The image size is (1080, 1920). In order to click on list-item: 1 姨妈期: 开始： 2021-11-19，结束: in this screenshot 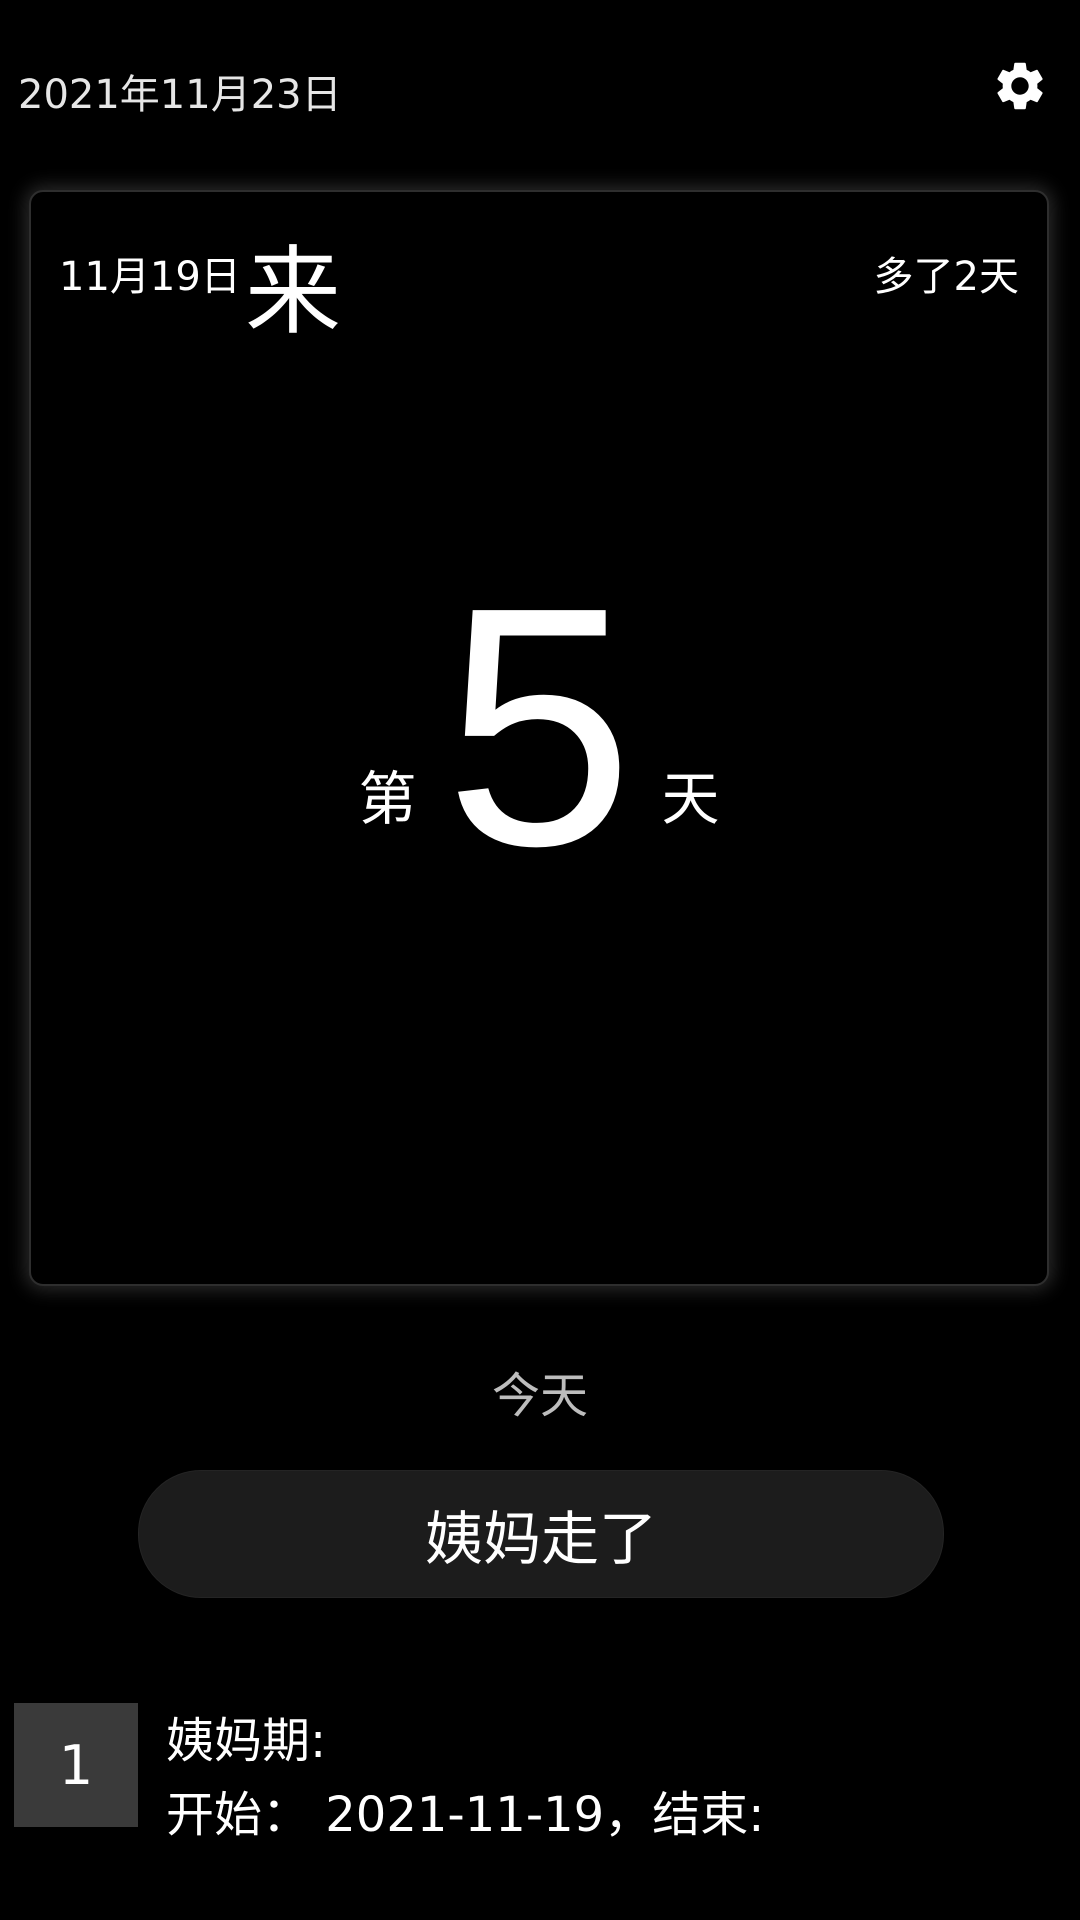, I will do `click(540, 1773)`.